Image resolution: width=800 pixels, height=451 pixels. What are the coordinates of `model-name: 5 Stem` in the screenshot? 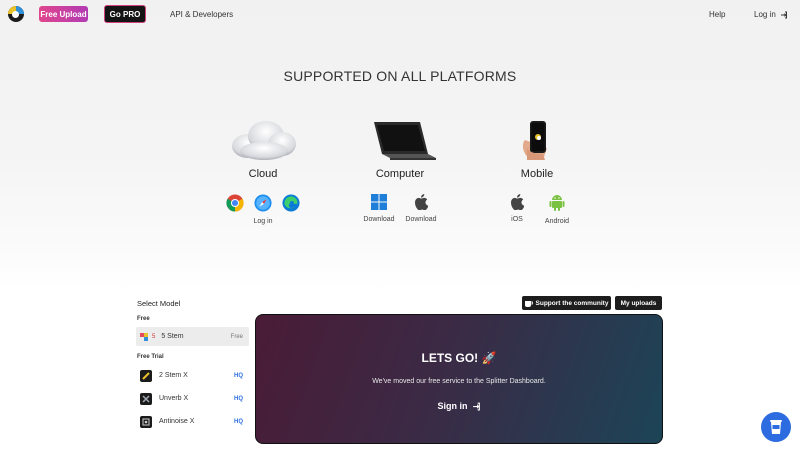 It's located at (172, 336).